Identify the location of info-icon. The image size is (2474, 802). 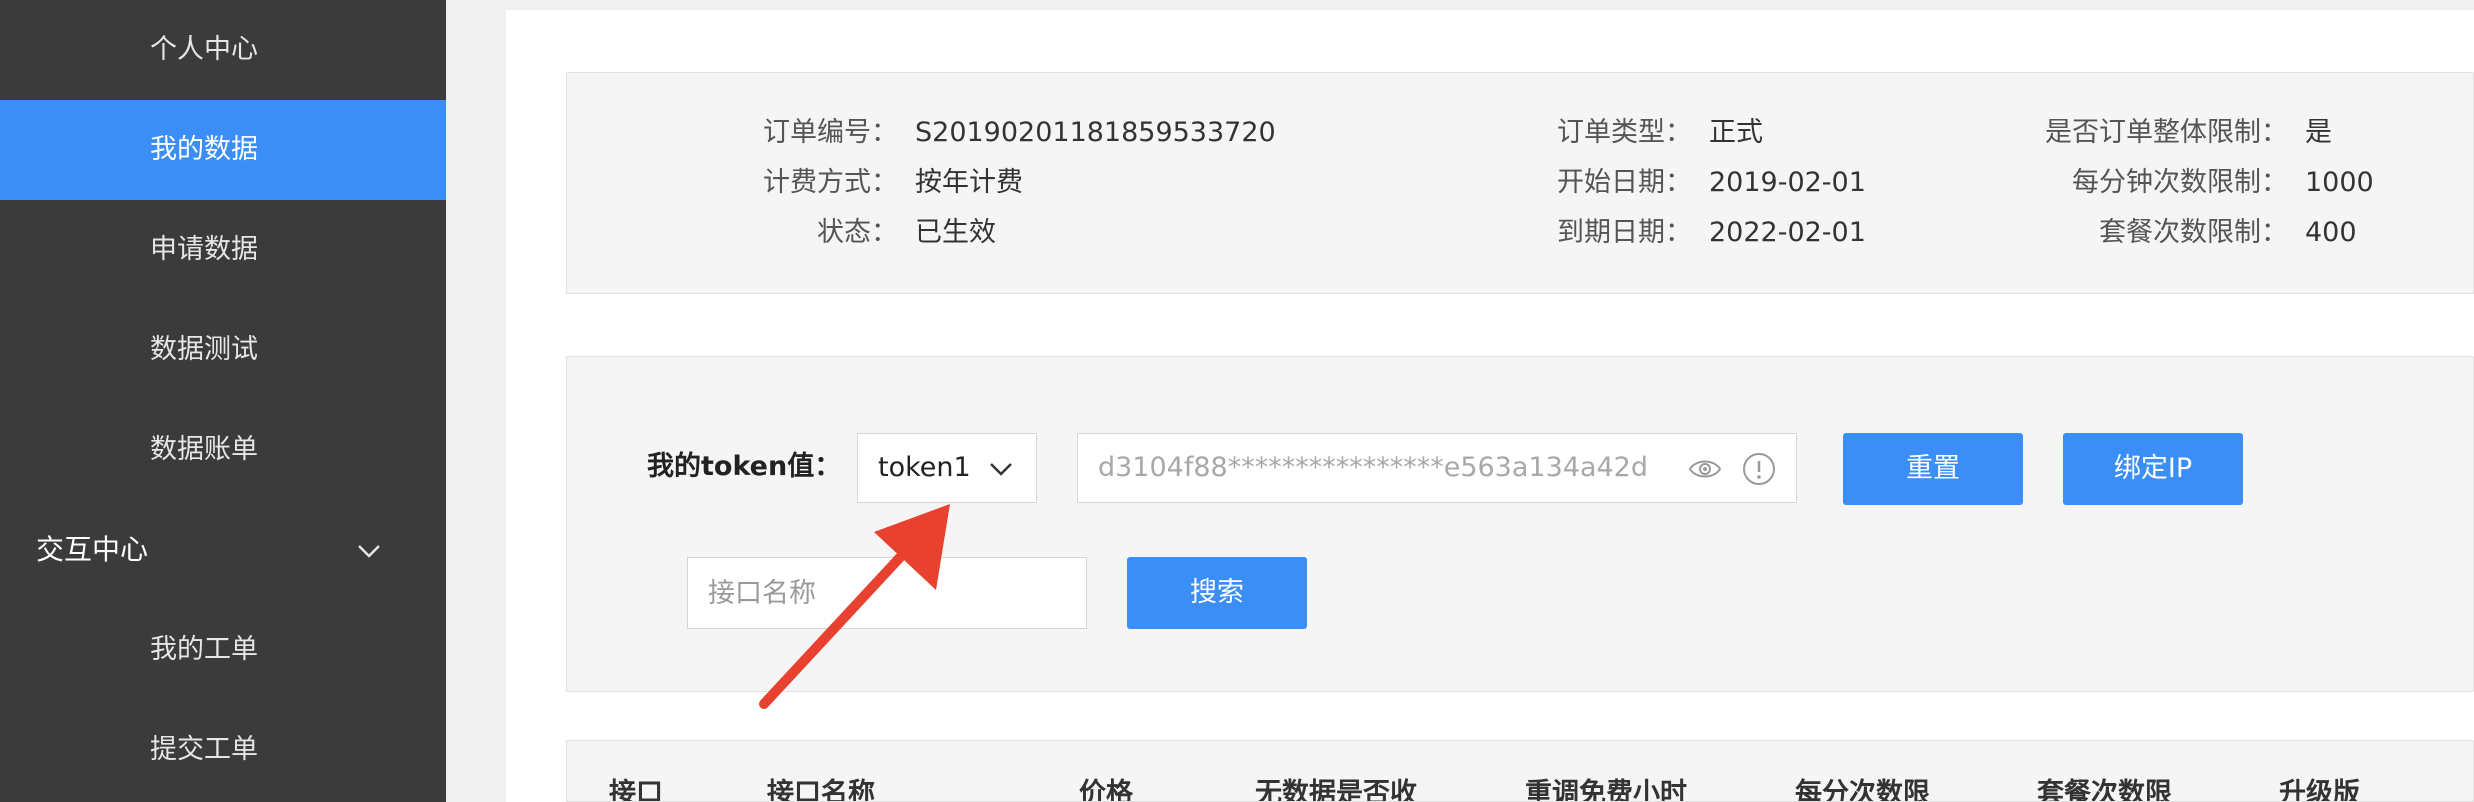
(1759, 469).